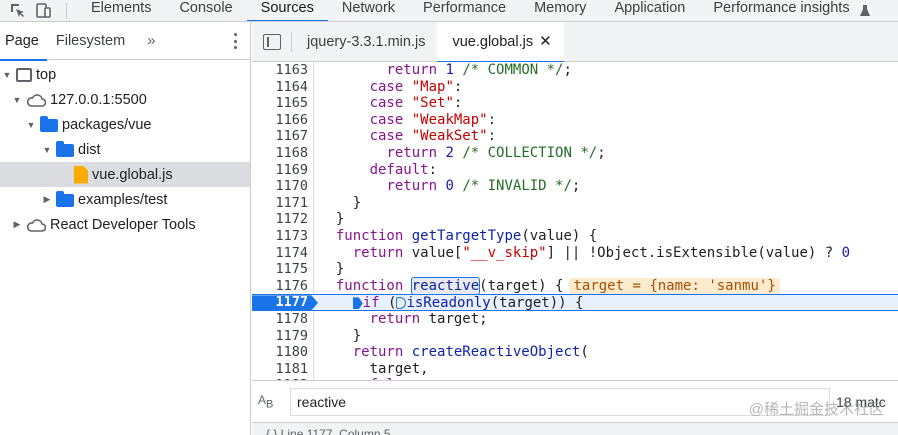 The width and height of the screenshot is (898, 435). What do you see at coordinates (433, 136) in the screenshot?
I see `code-text: case "WeakSet":` at bounding box center [433, 136].